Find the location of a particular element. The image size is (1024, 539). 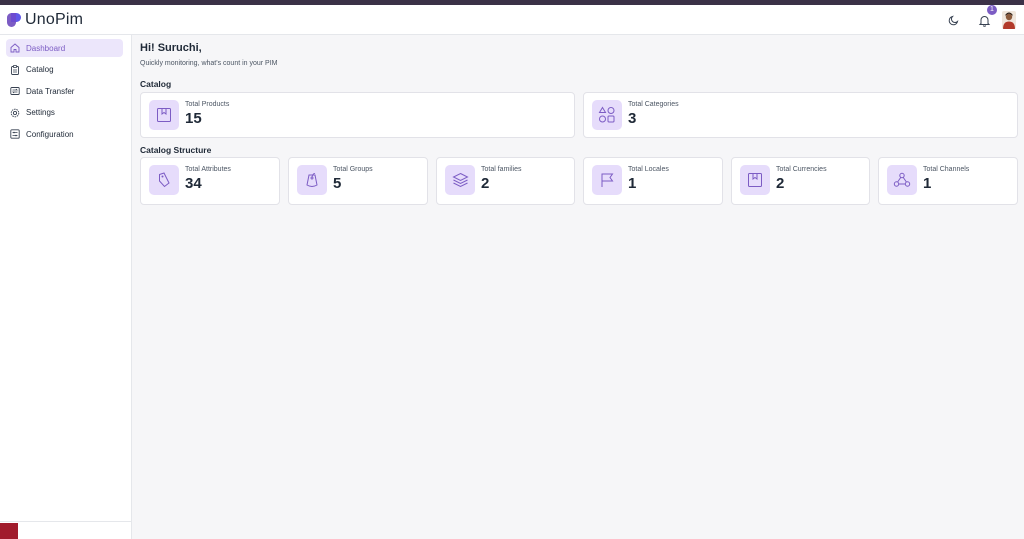

sidebar-item-configuration: Configuration is located at coordinates (64, 134).